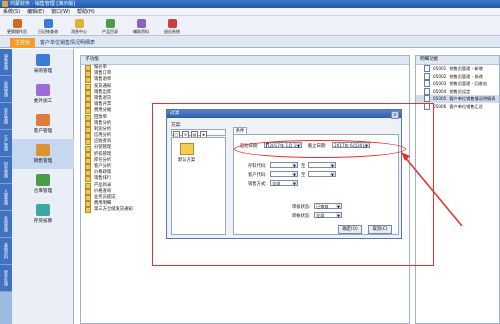  Describe the element at coordinates (250, 26) in the screenshot. I see `main-toolbar: 更换操作员 日记帐查询 消息中心 产品目录 辅助资料 退出系统` at that location.